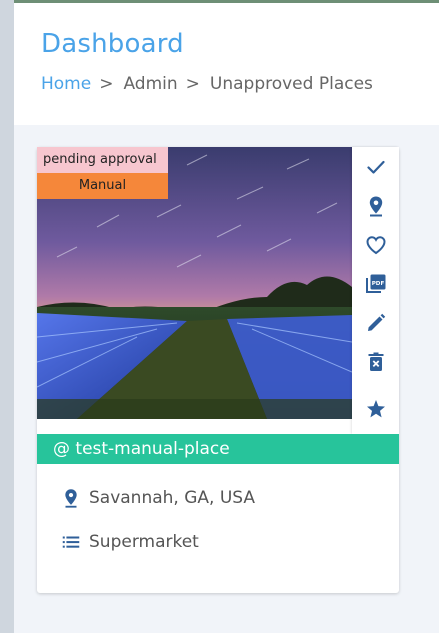  I want to click on place-name: @ test-manual-place, so click(218, 449).